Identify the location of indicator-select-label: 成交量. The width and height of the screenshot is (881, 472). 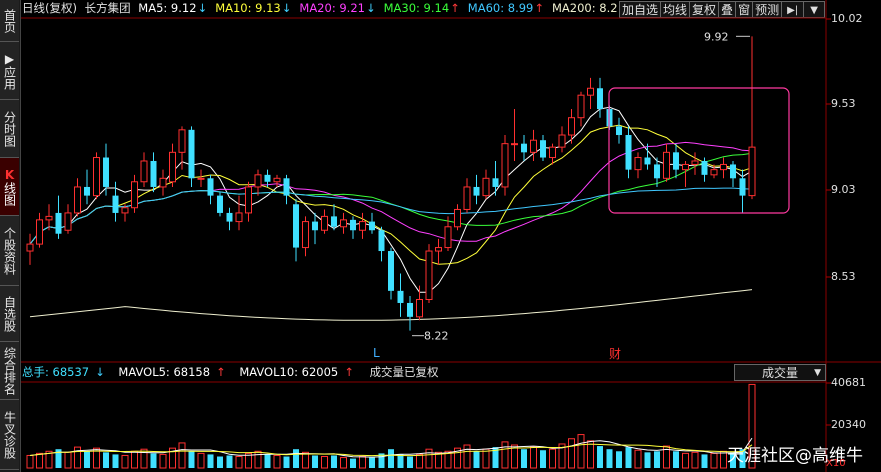
(779, 373).